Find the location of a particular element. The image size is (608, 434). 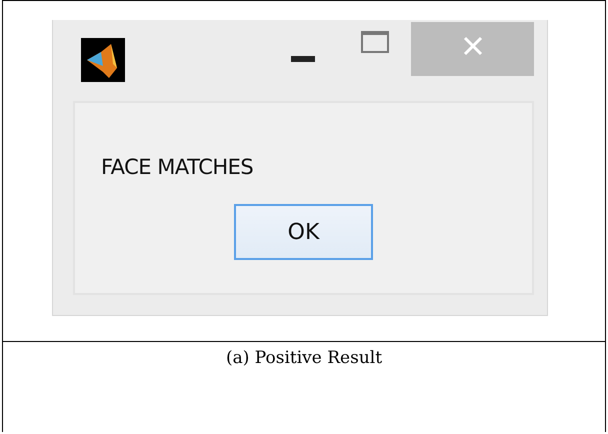

minimize-icon is located at coordinates (303, 59).